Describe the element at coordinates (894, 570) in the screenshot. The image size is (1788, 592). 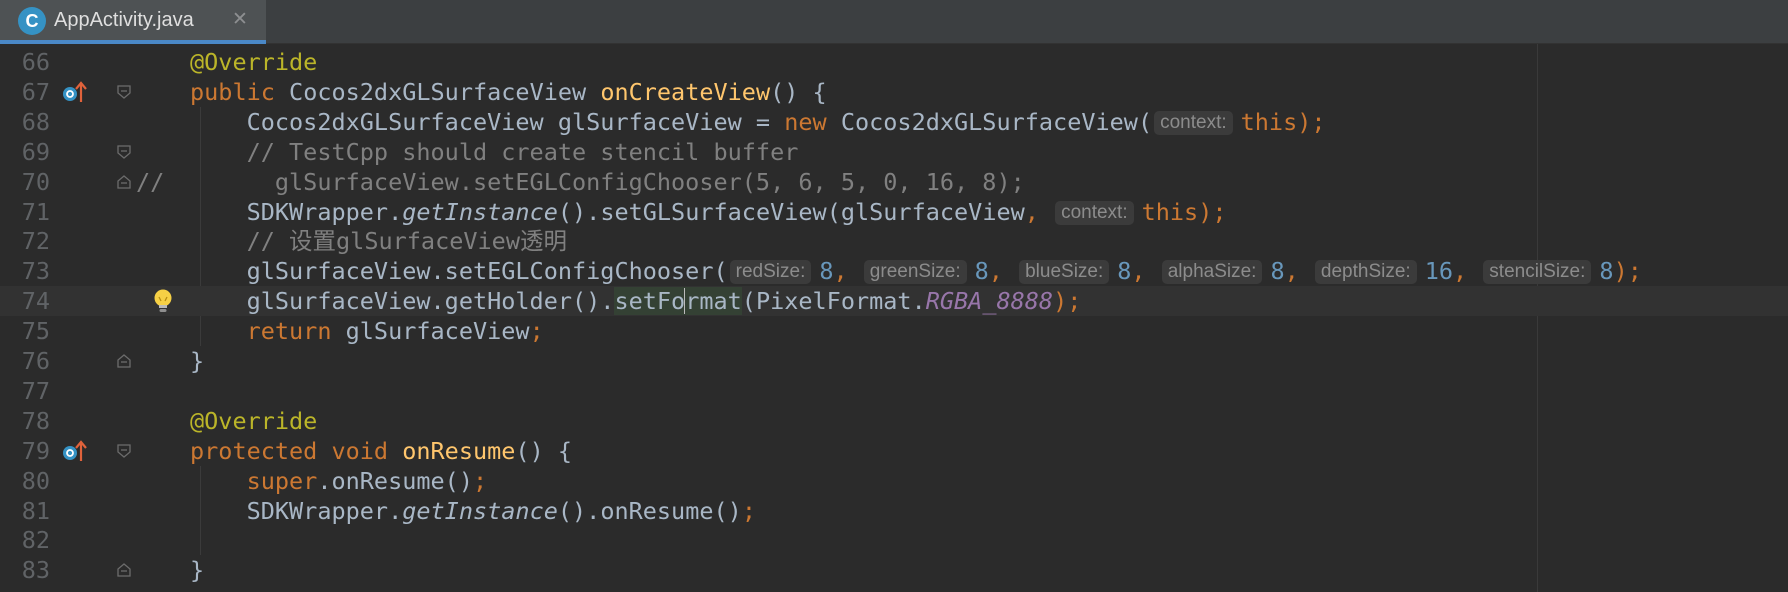
I see `code-line: 83}` at that location.